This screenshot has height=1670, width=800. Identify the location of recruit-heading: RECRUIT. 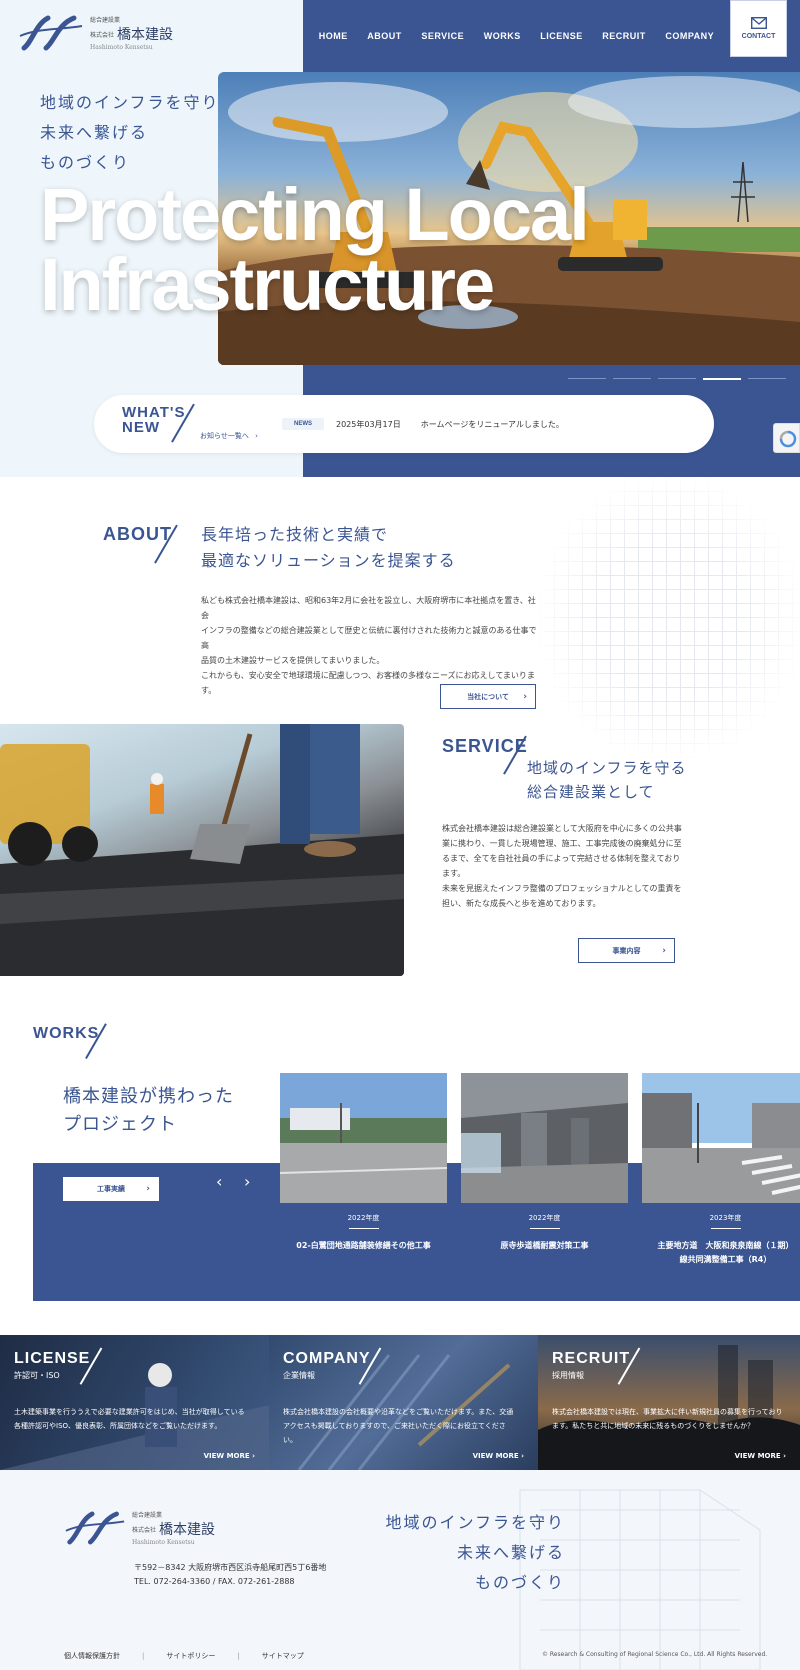
(591, 1358).